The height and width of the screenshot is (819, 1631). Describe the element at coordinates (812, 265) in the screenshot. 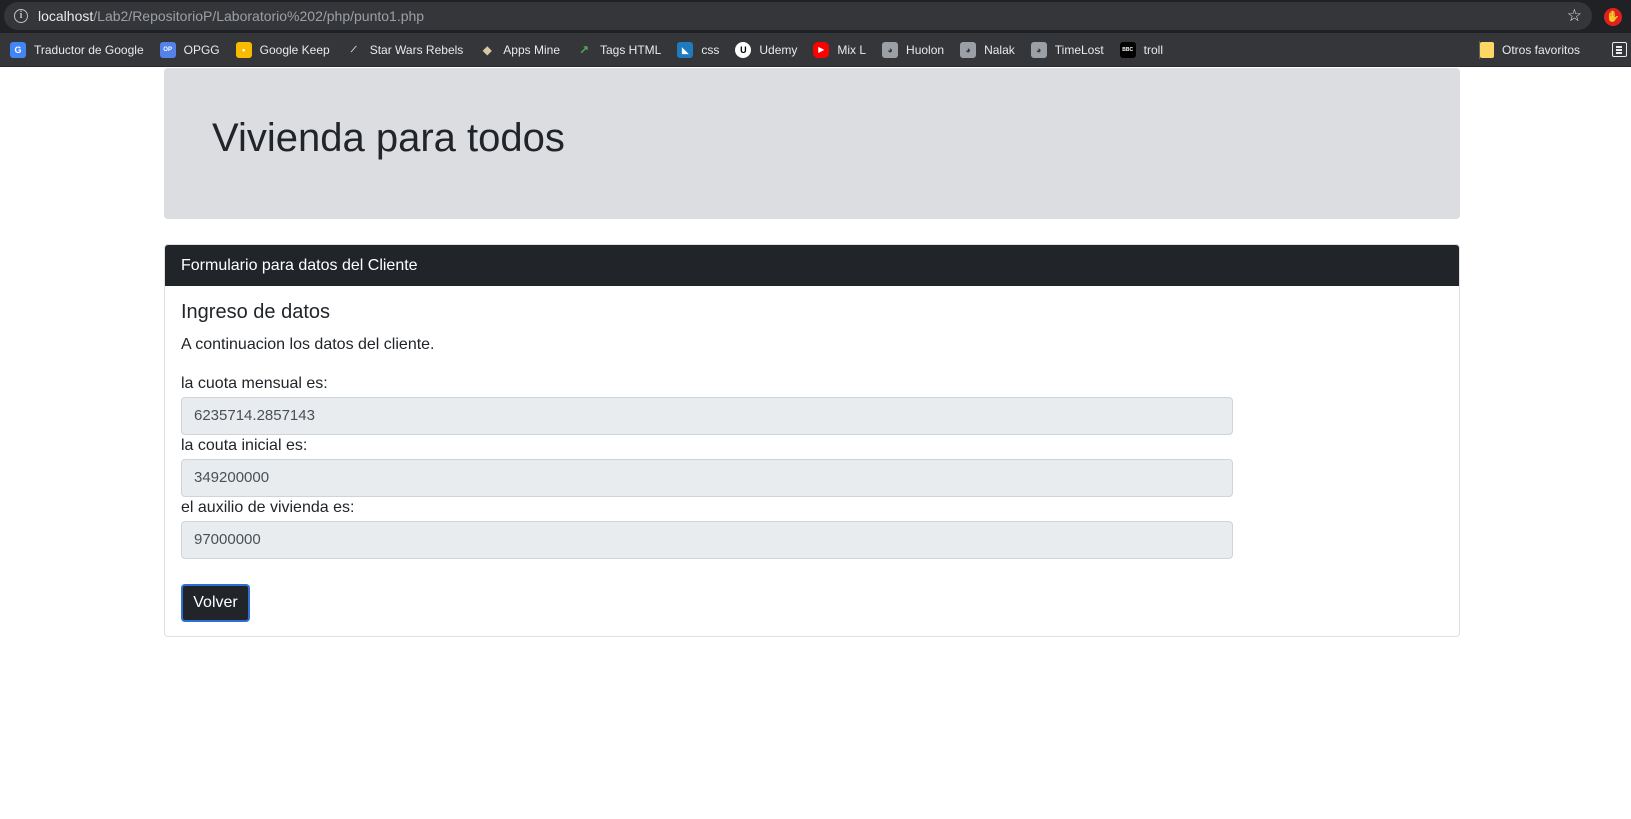

I see `card-header: Formulario para datos del Cliente` at that location.